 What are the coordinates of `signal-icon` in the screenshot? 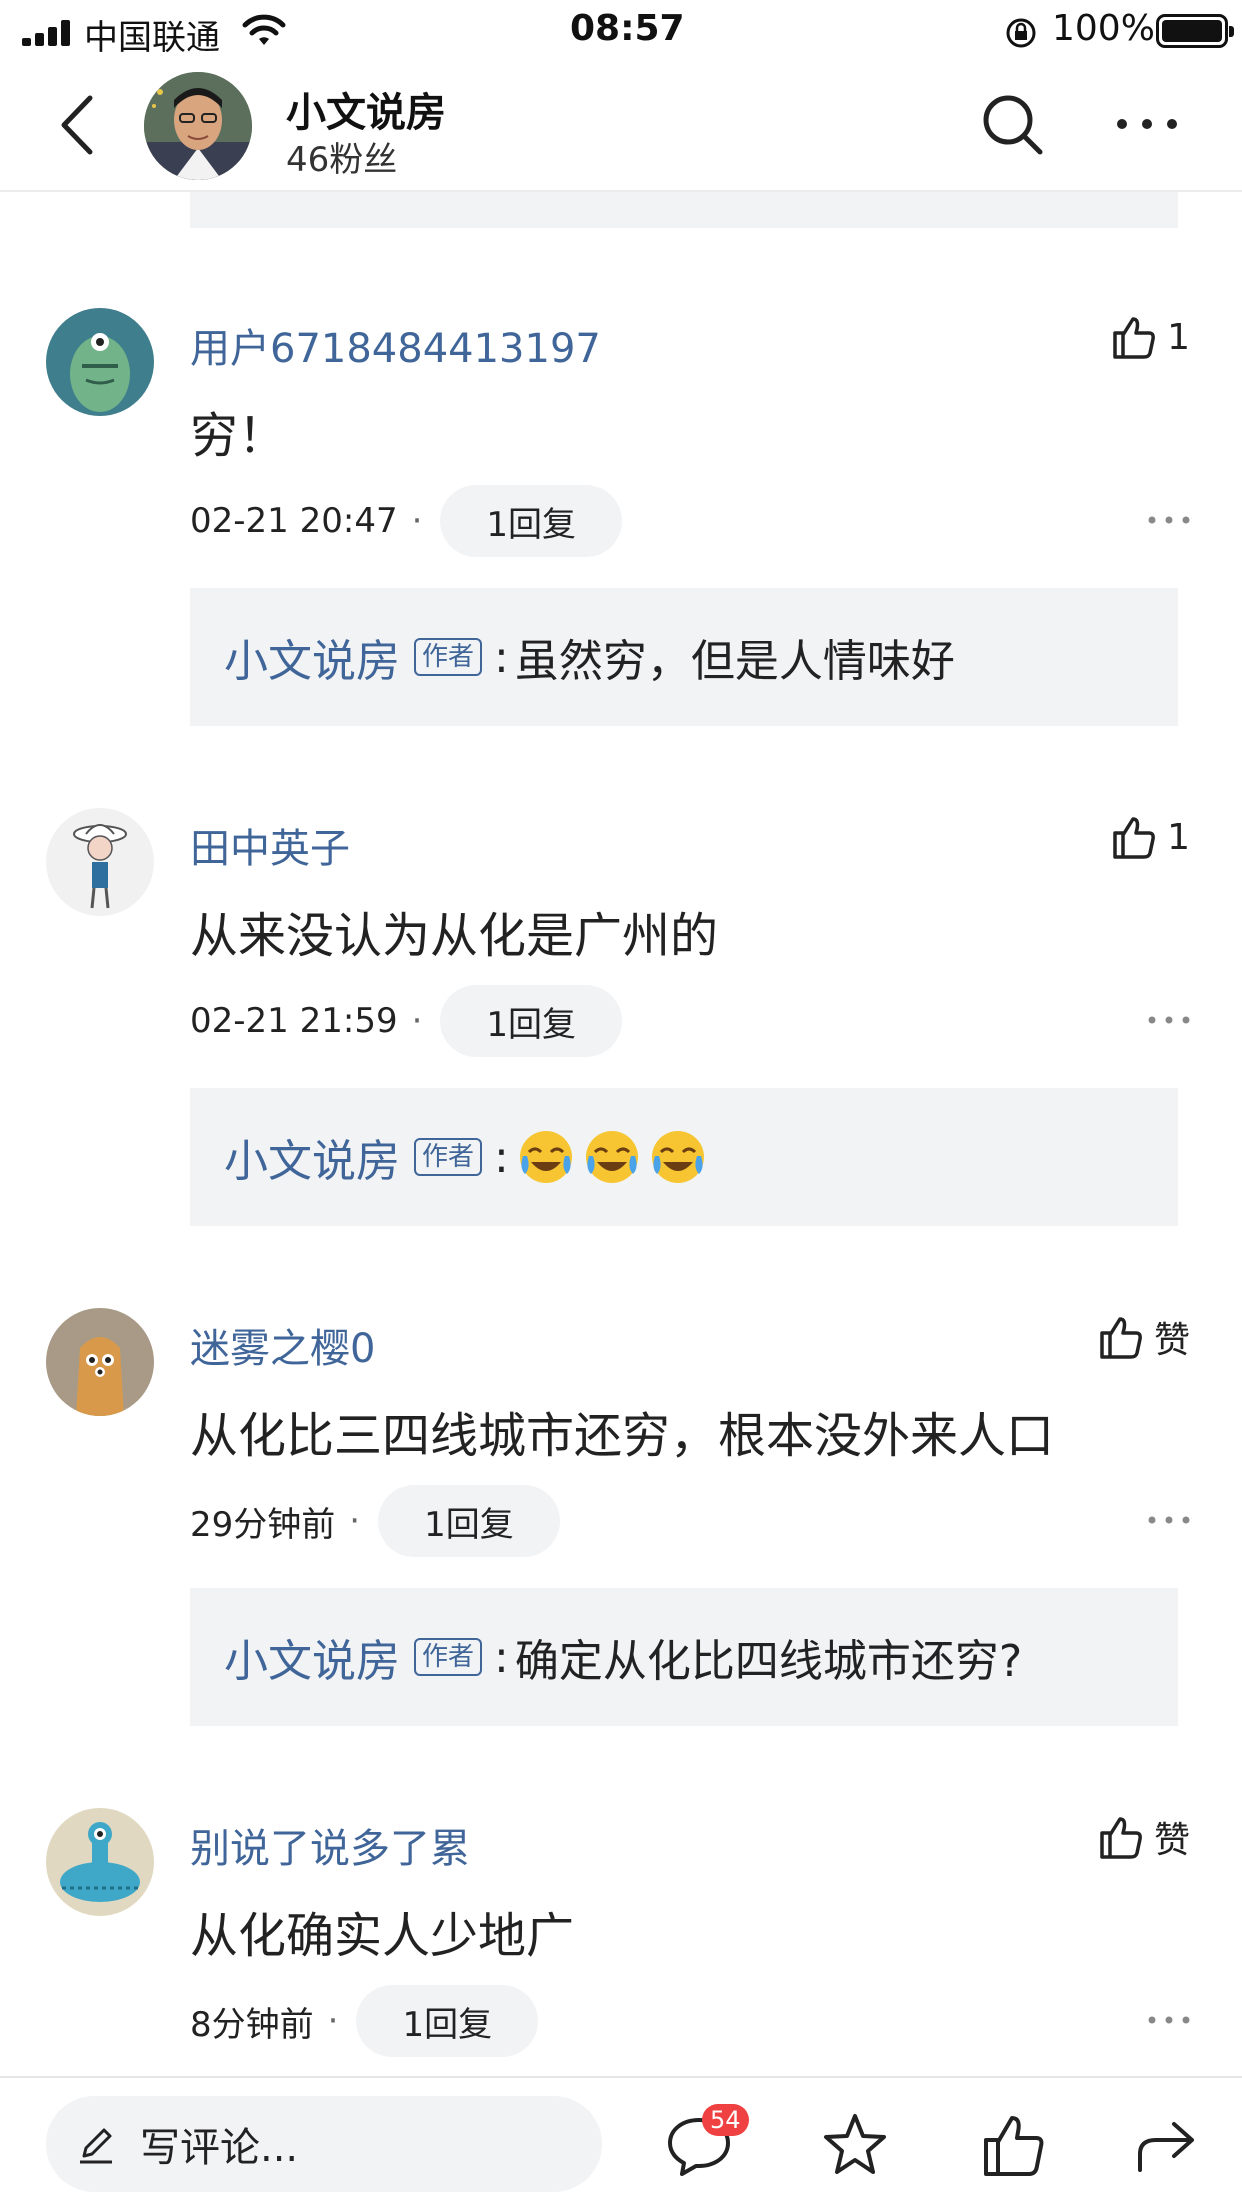 It's located at (47, 33).